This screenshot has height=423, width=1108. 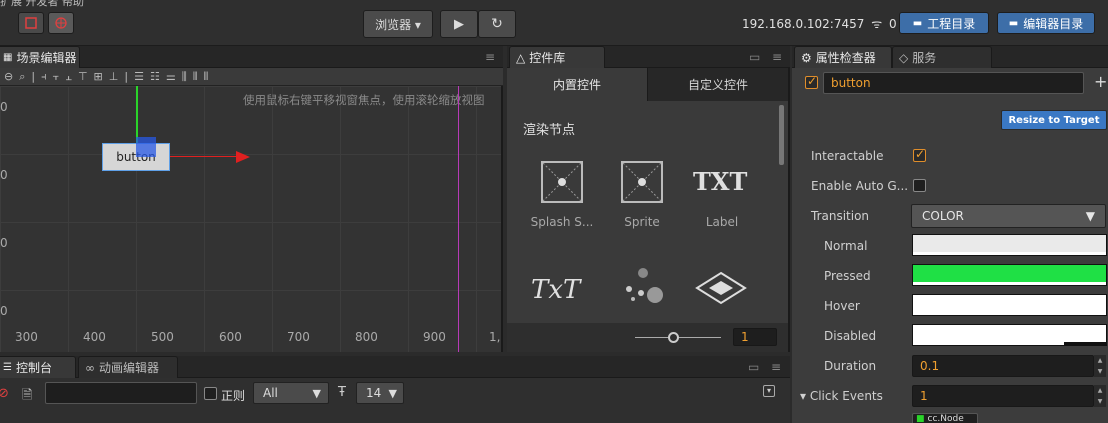 I want to click on log-level-select: All ▼, so click(x=291, y=393).